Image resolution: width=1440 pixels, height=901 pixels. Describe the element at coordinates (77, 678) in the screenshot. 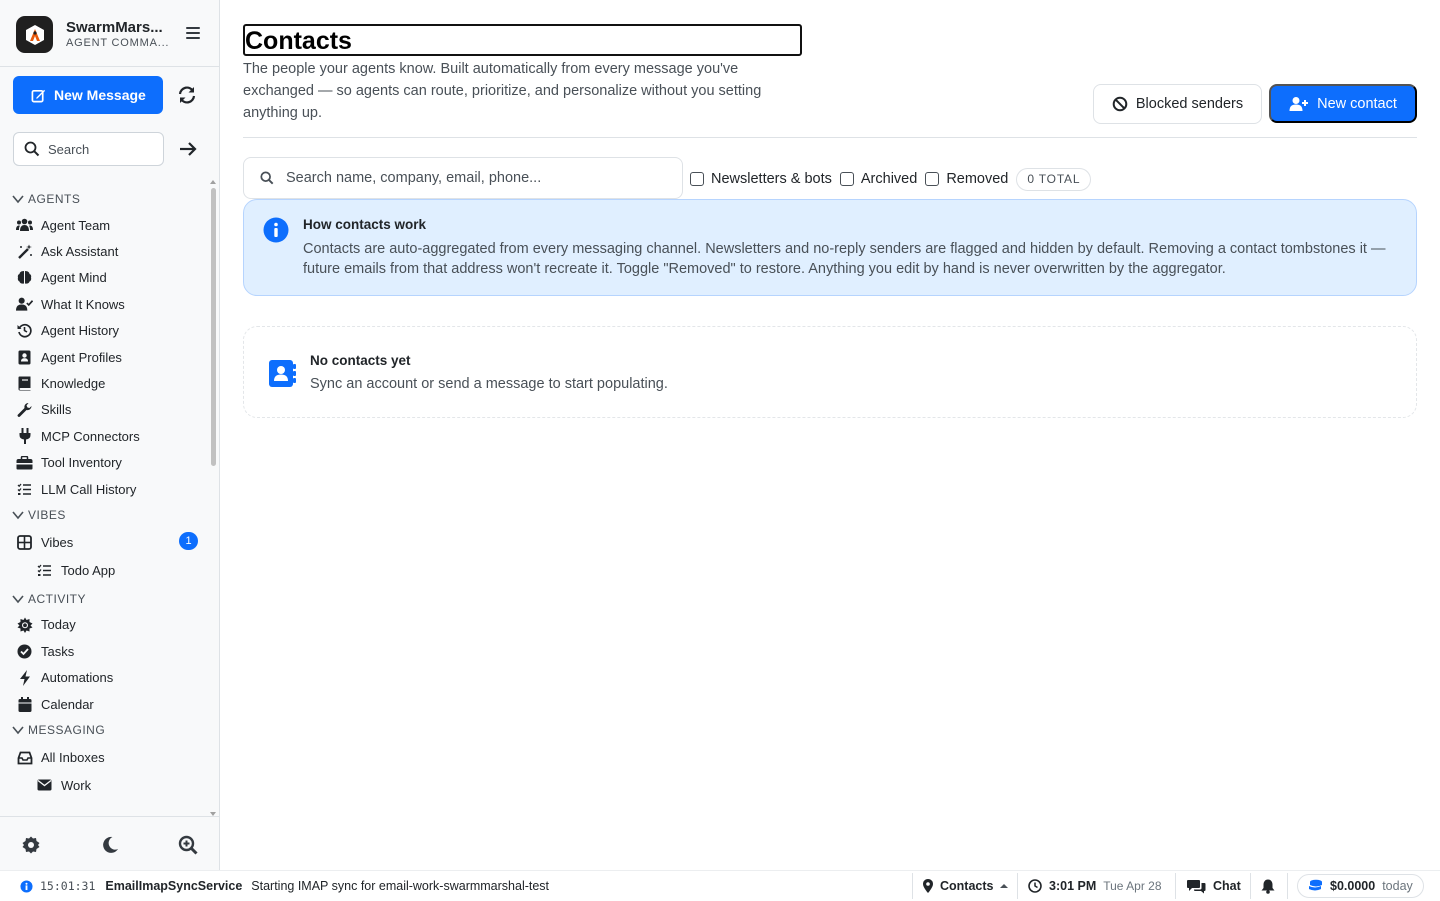

I see `sidebar-item-label: Automations` at that location.